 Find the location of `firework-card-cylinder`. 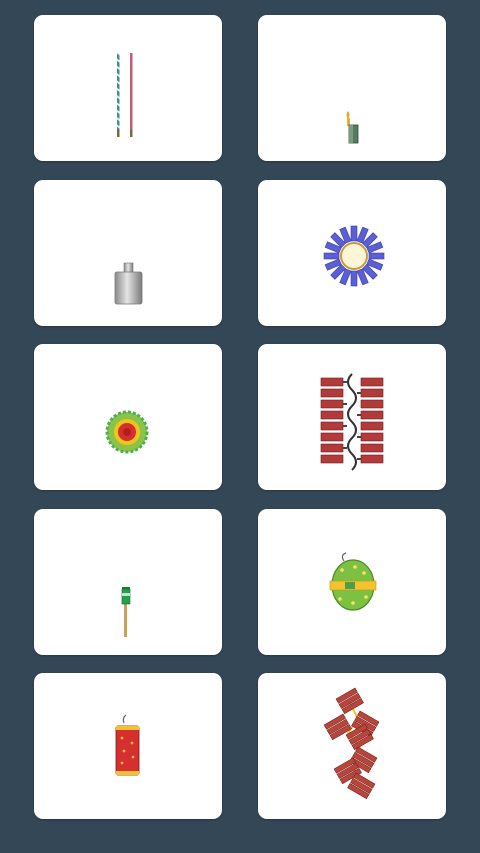

firework-card-cylinder is located at coordinates (128, 746).